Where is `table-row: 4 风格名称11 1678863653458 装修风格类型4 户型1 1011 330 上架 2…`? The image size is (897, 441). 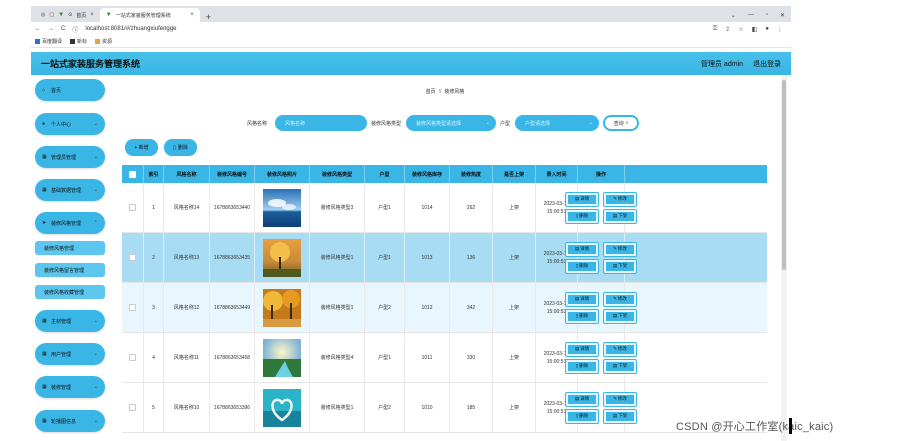 table-row: 4 风格名称11 1678863653458 装修风格类型4 户型1 1011 330 上架 2… is located at coordinates (444, 358).